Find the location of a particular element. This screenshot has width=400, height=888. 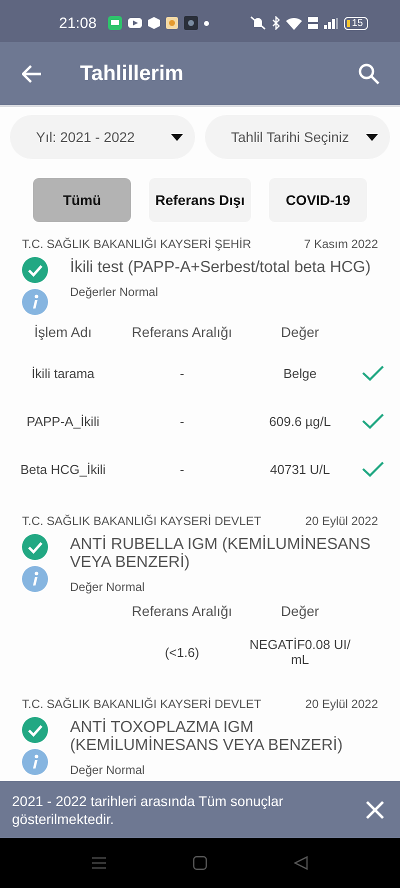

column-header: İşlem Adı is located at coordinates (63, 332).